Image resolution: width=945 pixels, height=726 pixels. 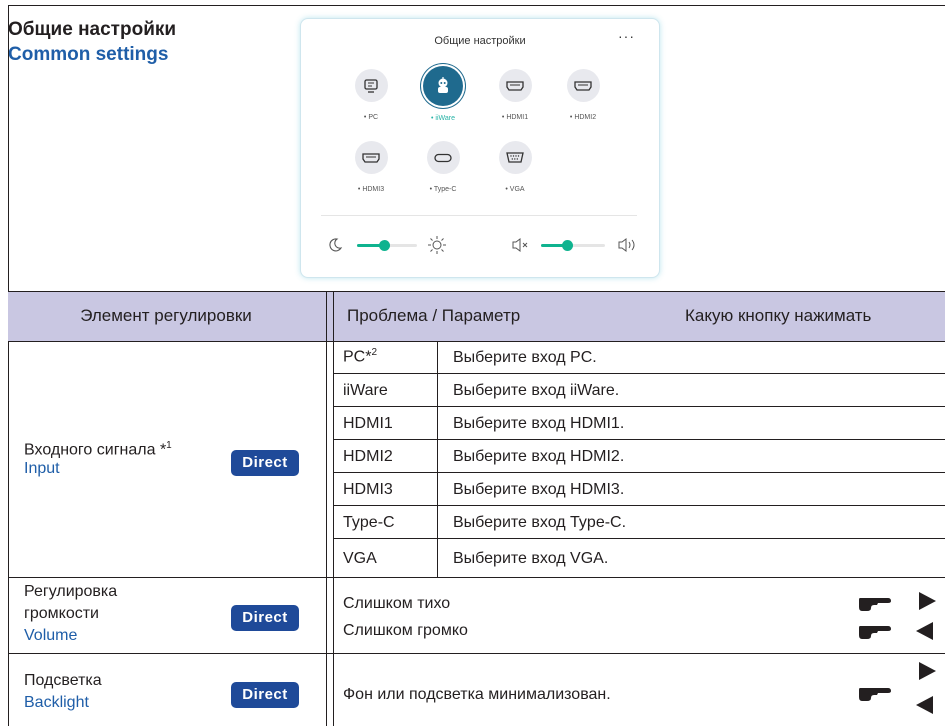 I want to click on source-vga: • VGA, so click(x=515, y=167).